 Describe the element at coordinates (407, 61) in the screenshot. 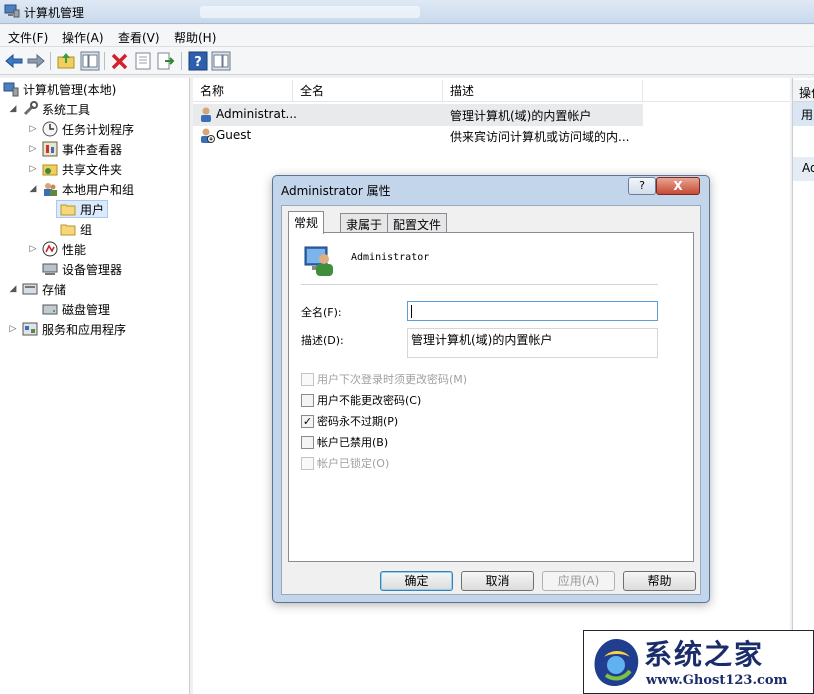

I see `toolbar: ?` at that location.